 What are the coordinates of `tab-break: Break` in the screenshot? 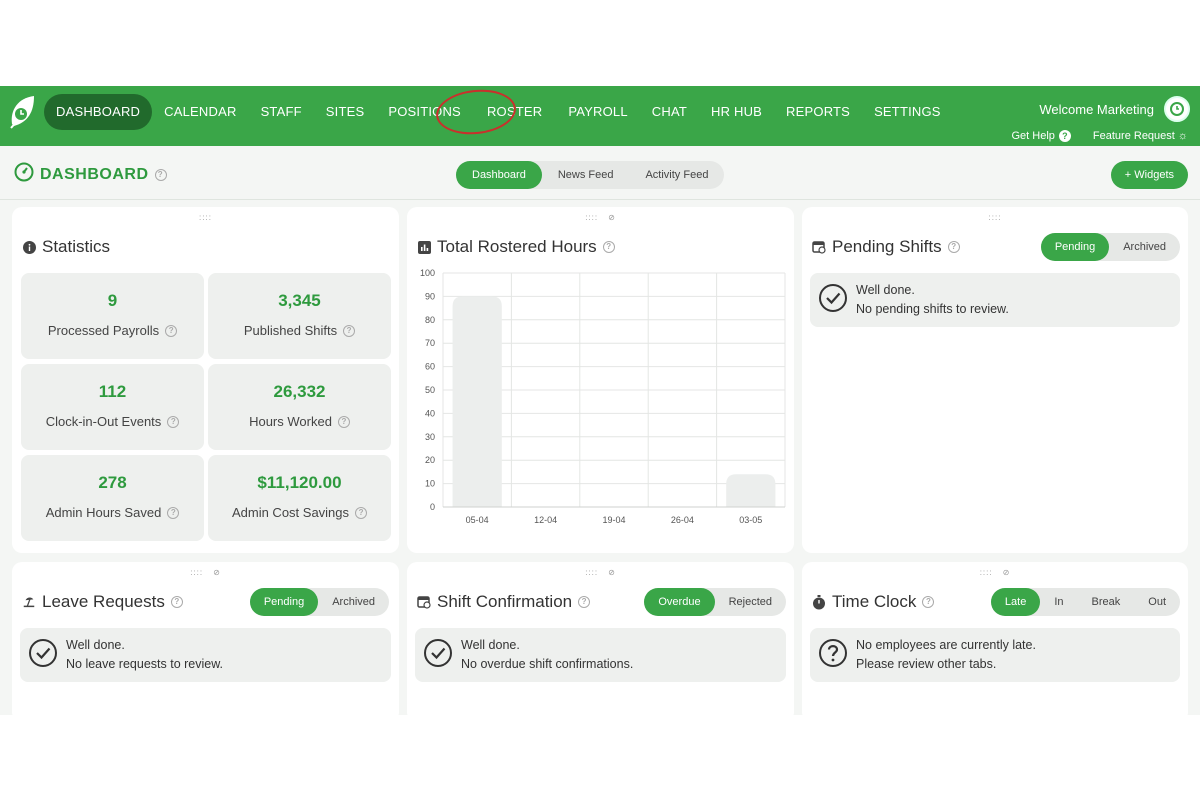 It's located at (1106, 602).